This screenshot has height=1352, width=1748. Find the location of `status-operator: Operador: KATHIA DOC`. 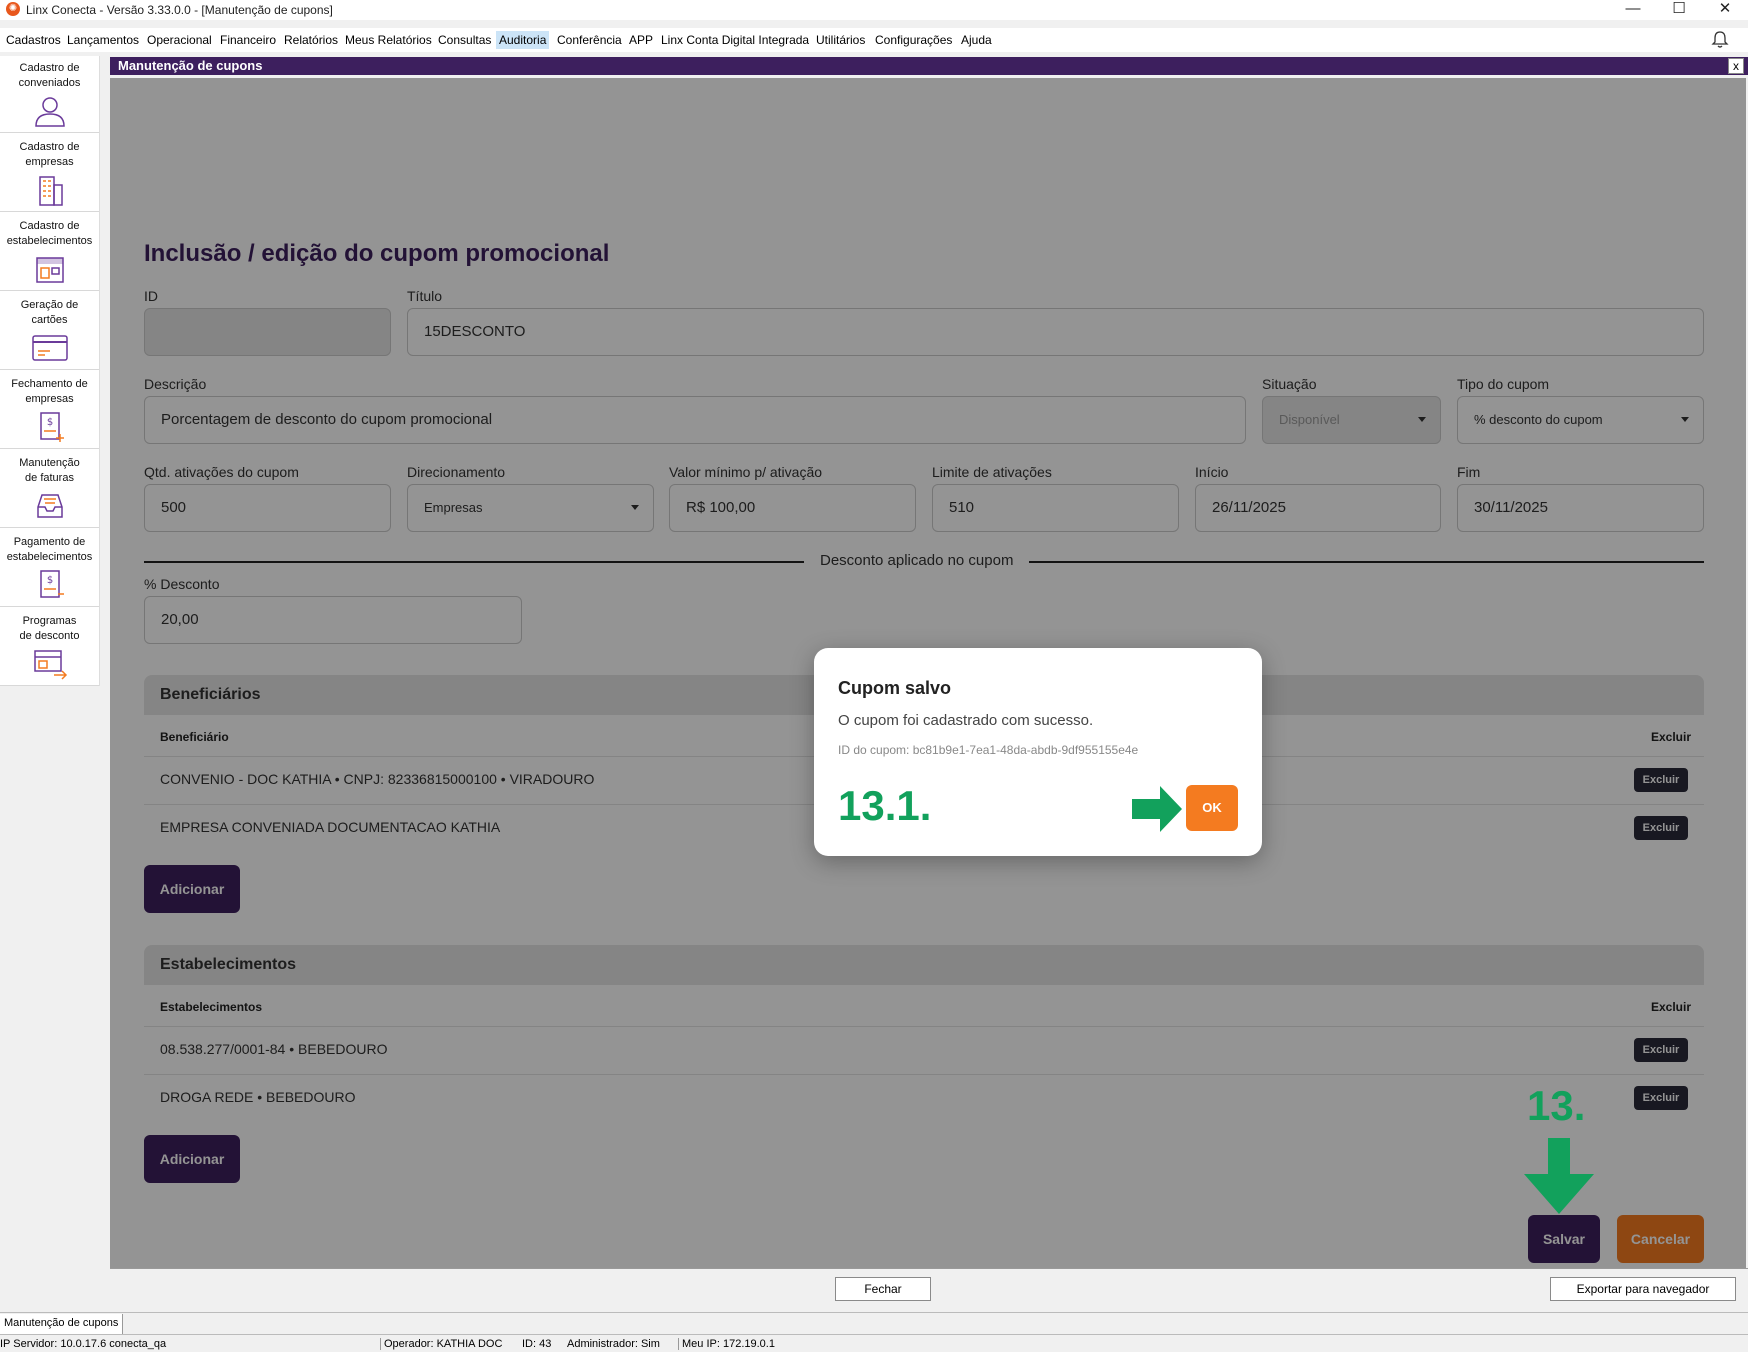

status-operator: Operador: KATHIA DOC is located at coordinates (441, 1344).